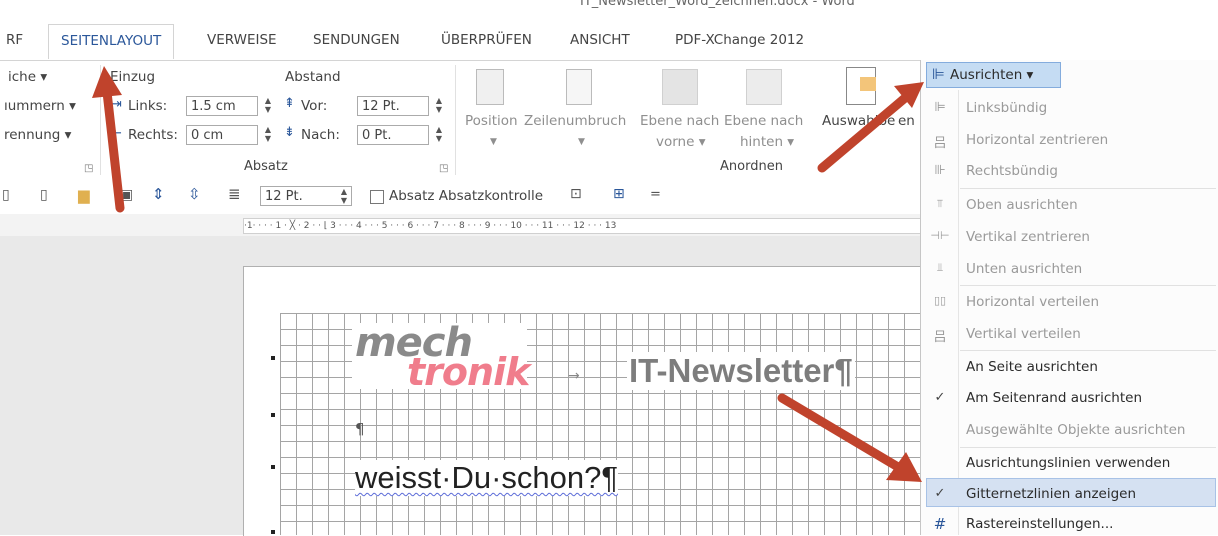  What do you see at coordinates (849, 437) in the screenshot?
I see `arrow-to-gitternetzlinien` at bounding box center [849, 437].